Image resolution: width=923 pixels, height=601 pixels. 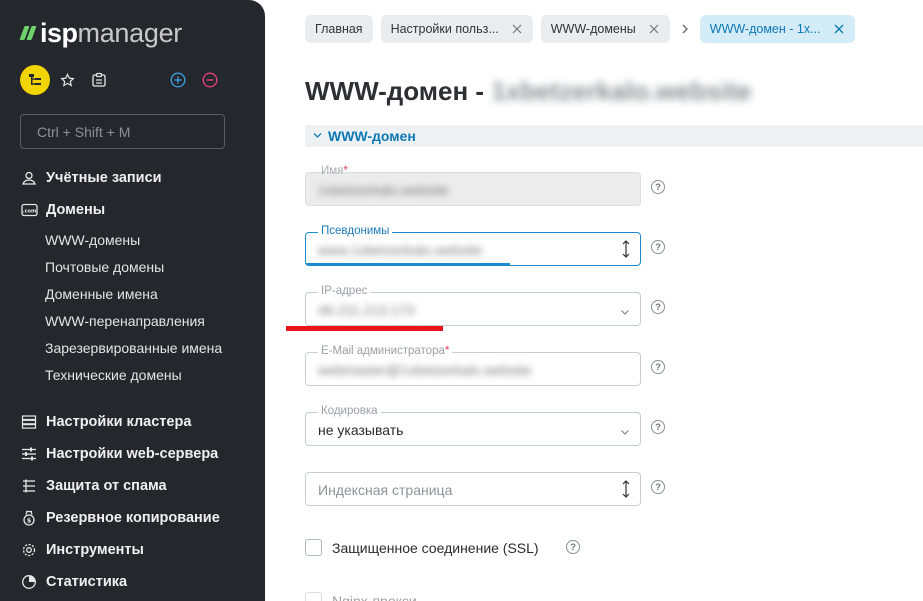 I want to click on remove-circle-icon, so click(x=210, y=80).